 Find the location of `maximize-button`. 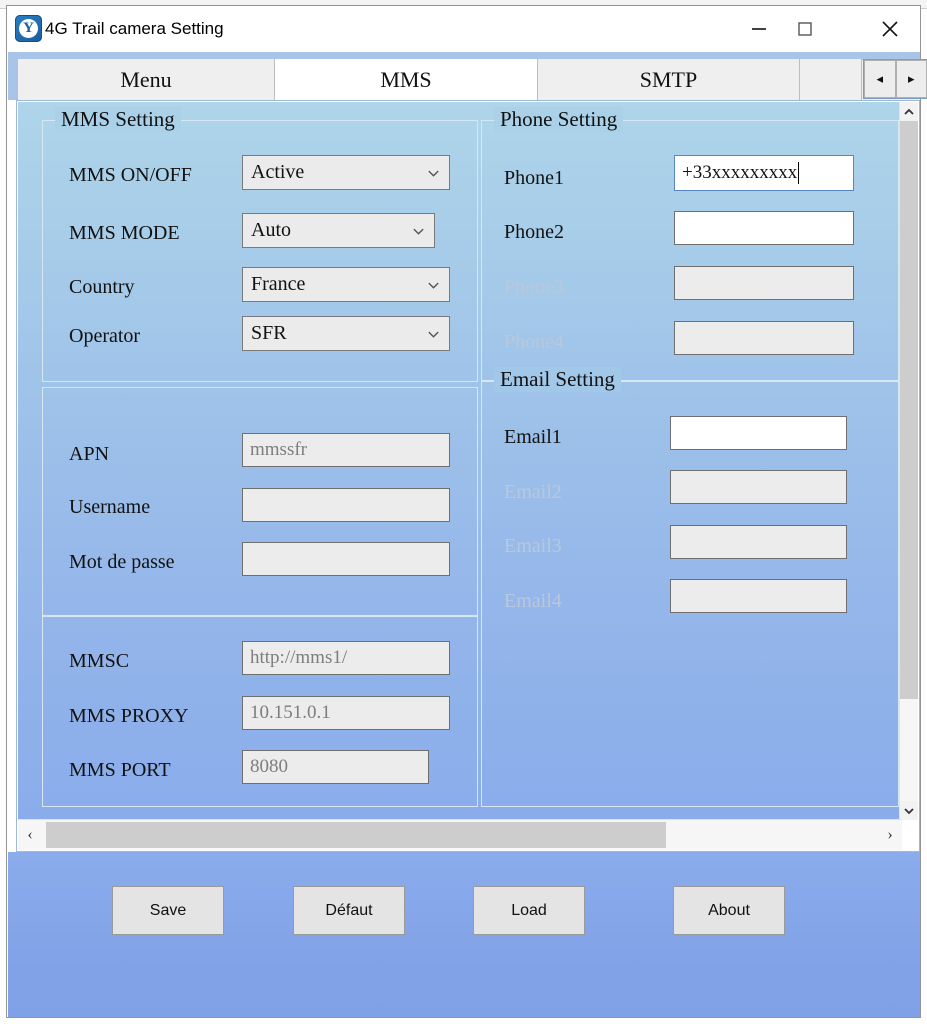

maximize-button is located at coordinates (805, 29).